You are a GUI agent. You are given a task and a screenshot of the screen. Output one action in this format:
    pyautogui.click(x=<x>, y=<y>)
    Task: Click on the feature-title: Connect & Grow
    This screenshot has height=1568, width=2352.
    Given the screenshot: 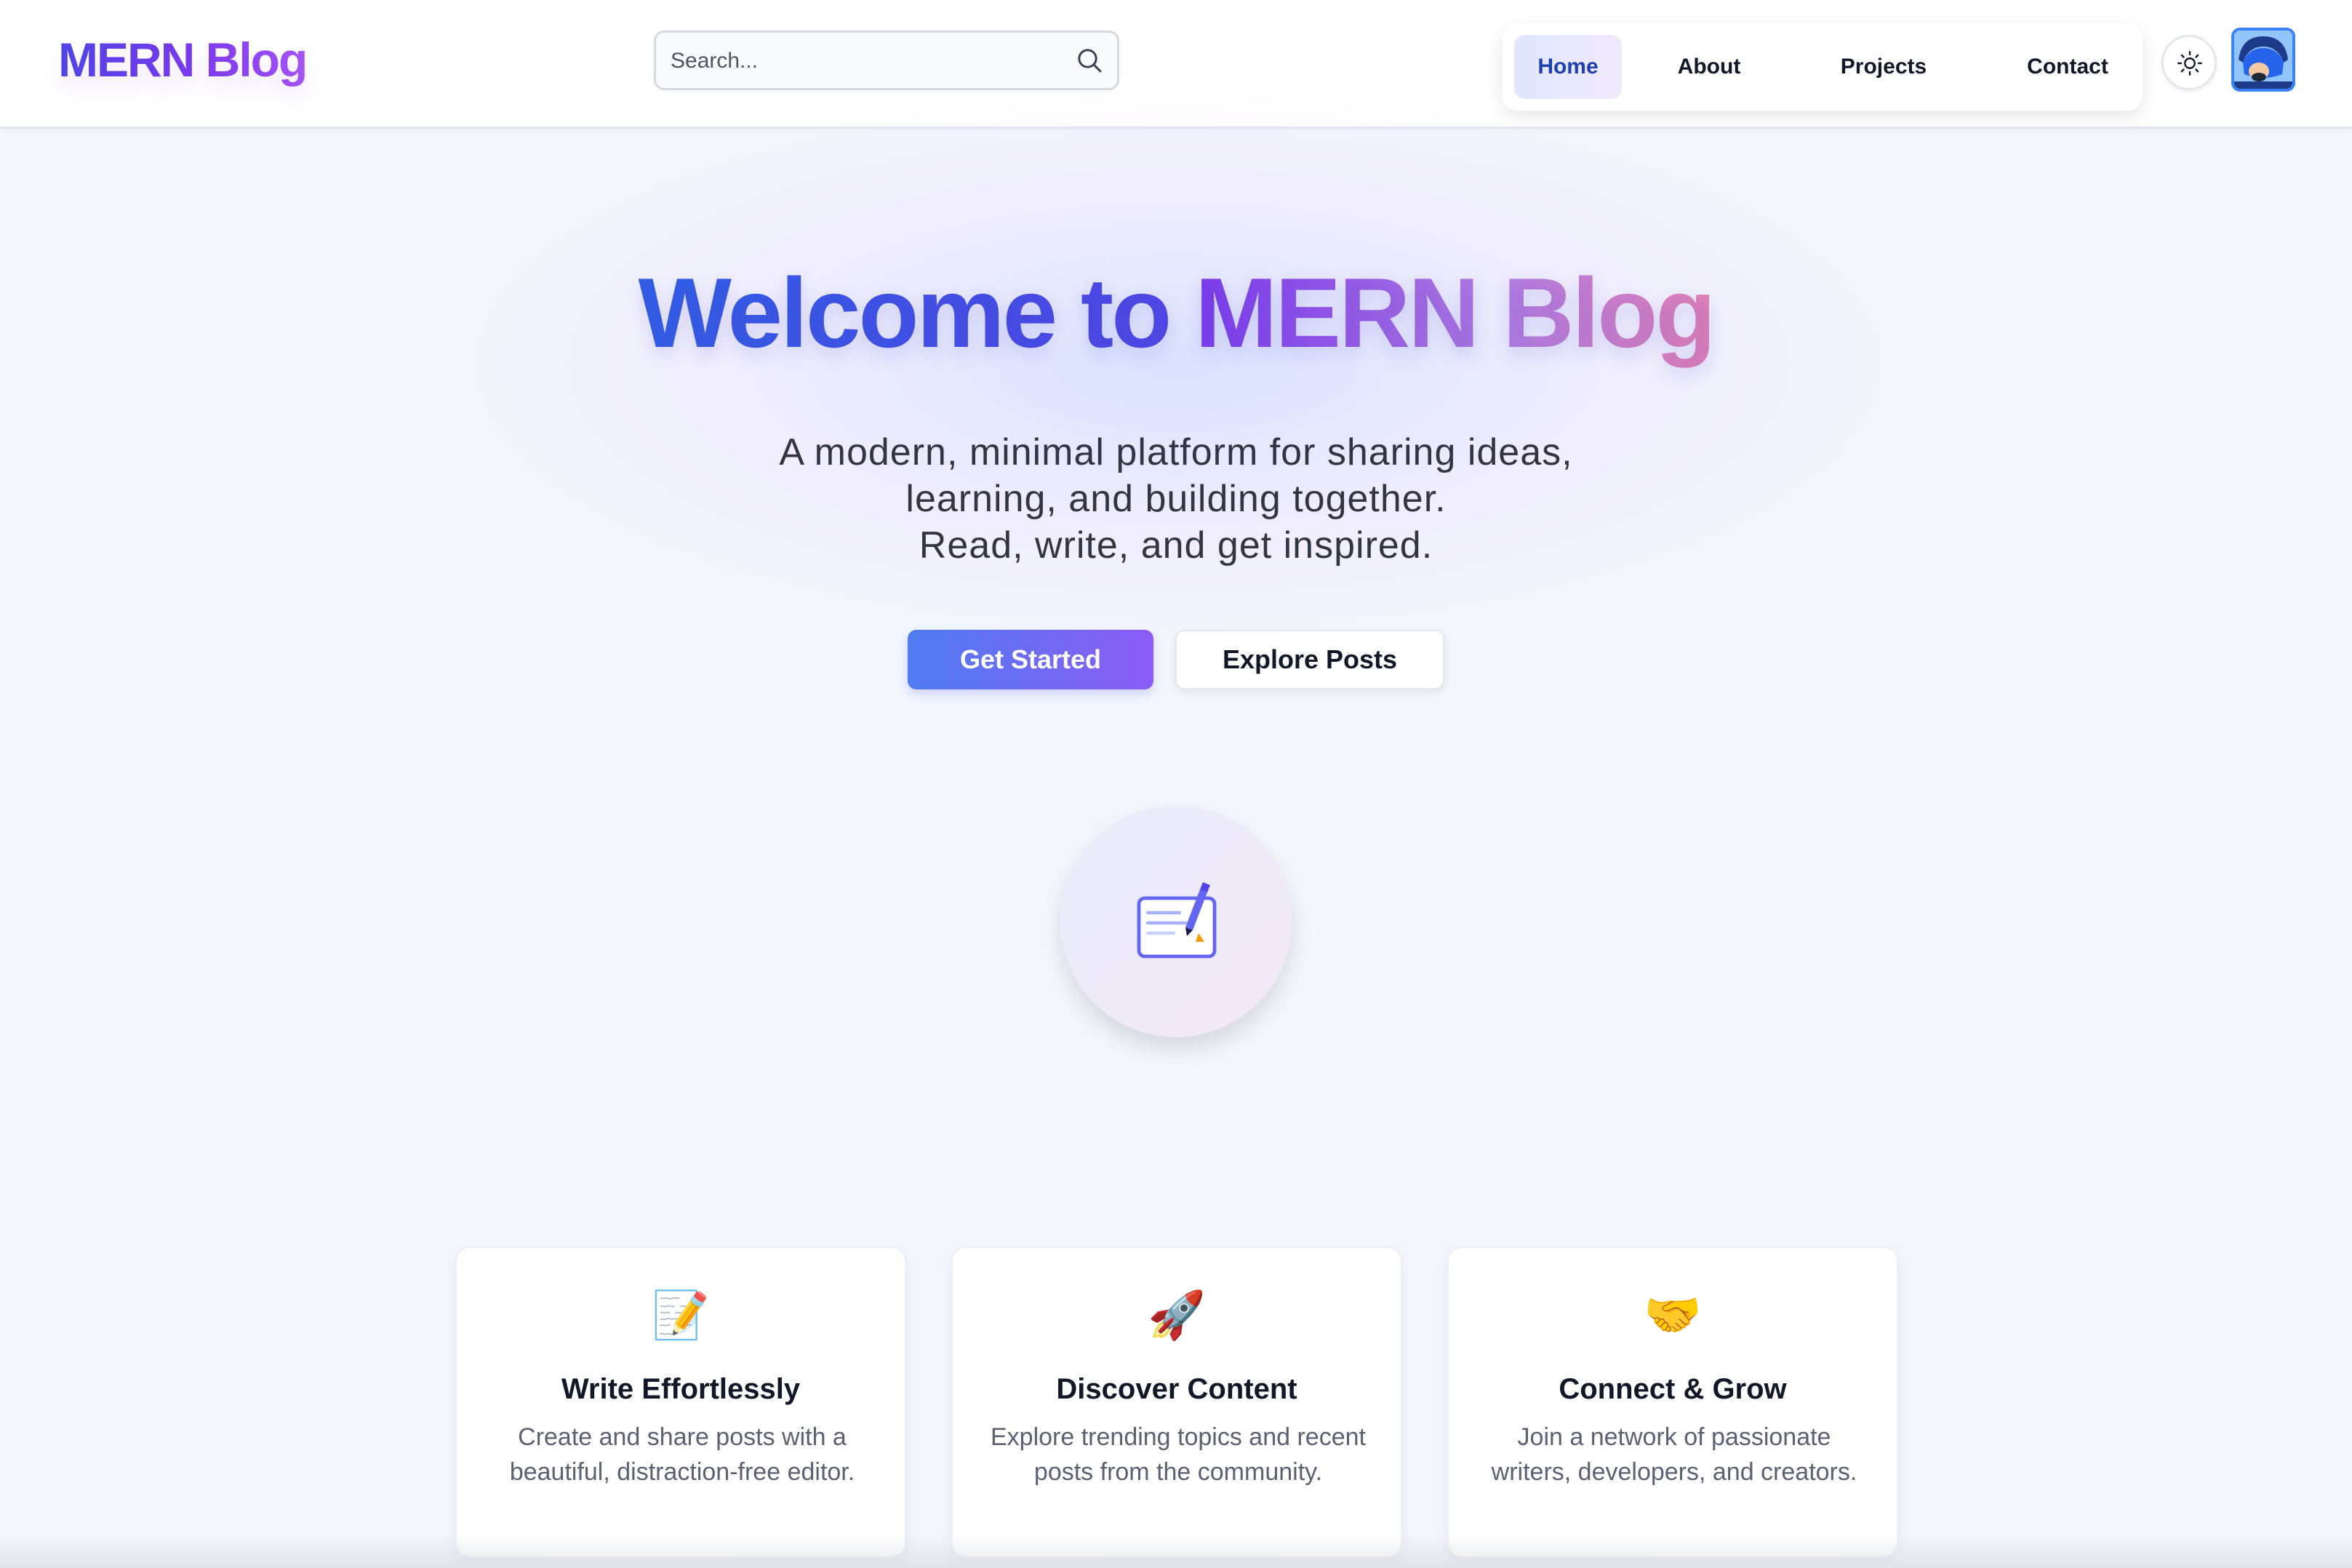 What is the action you would take?
    pyautogui.click(x=1673, y=1389)
    